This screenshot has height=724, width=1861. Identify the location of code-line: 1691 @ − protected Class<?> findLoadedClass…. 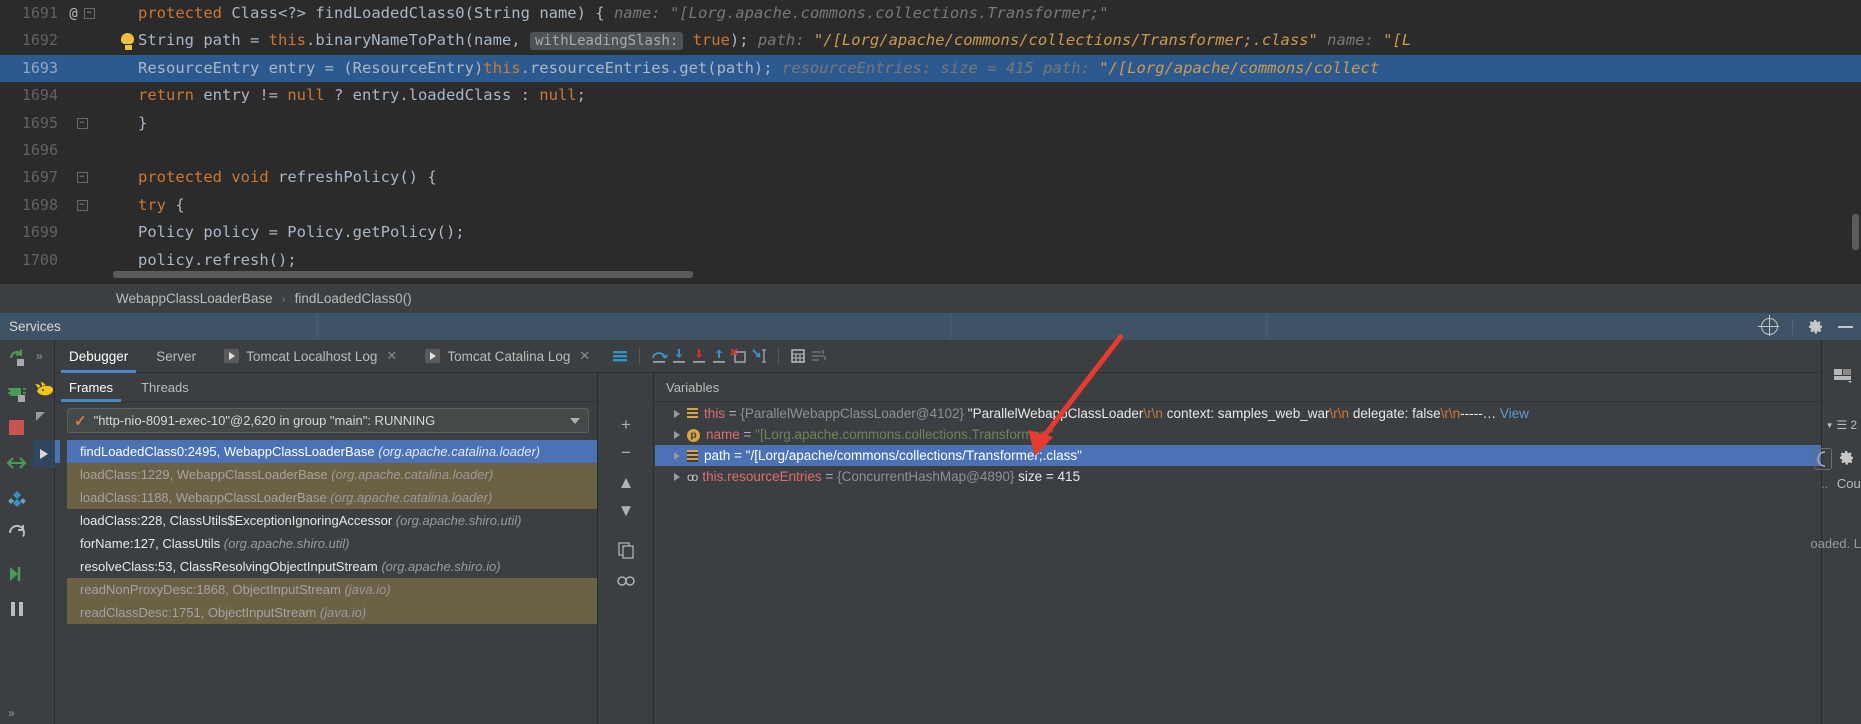
(930, 13).